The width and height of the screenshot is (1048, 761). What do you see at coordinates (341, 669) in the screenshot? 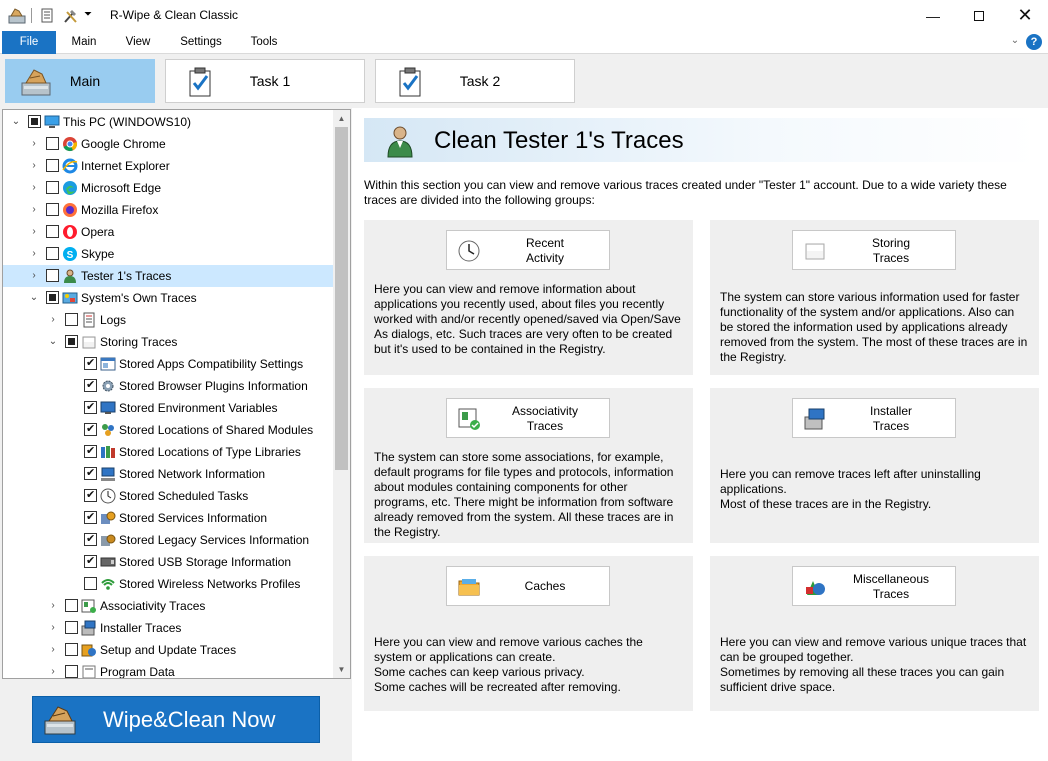
I see `scroll-down-icon: ▼` at bounding box center [341, 669].